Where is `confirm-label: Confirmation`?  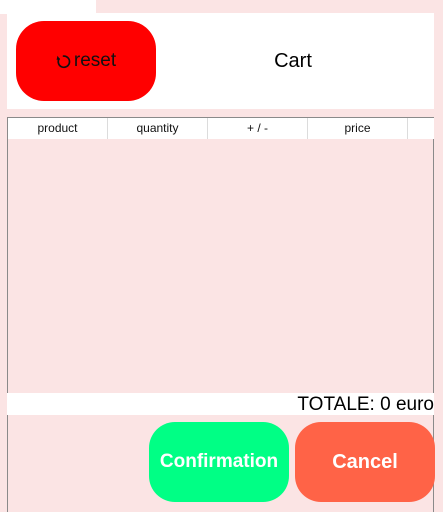
confirm-label: Confirmation is located at coordinates (219, 461).